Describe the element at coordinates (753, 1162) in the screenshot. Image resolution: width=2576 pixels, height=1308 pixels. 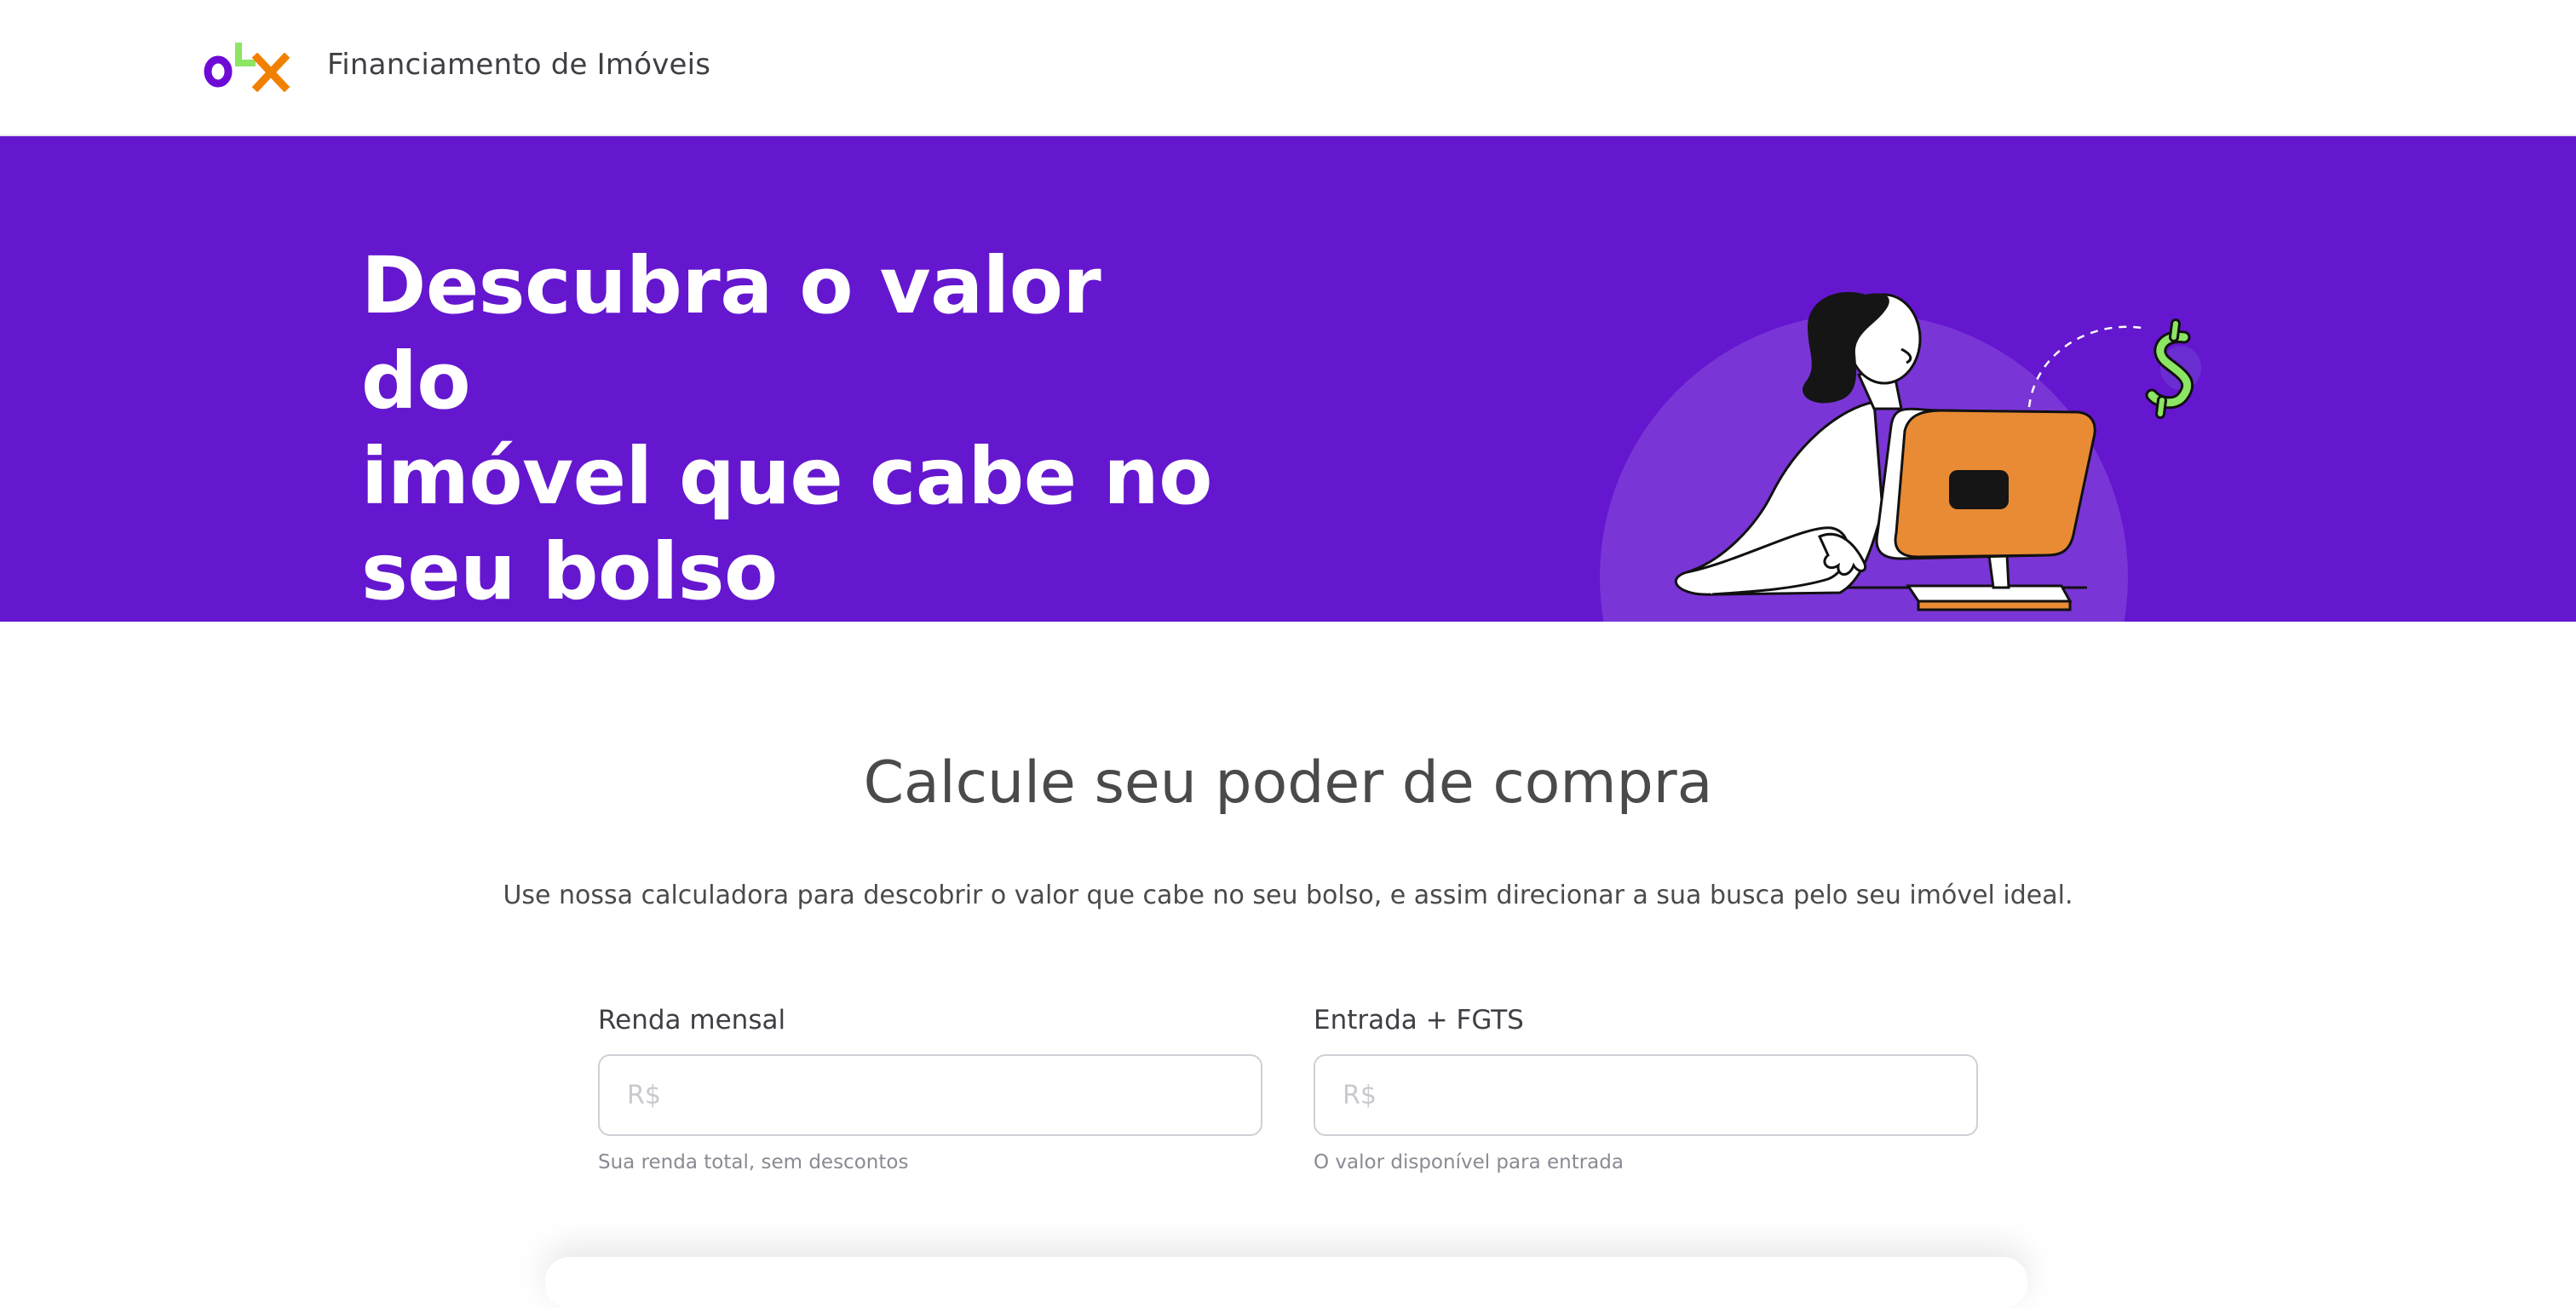
I see `monthly-income-help: Sua renda total, sem descontos` at that location.